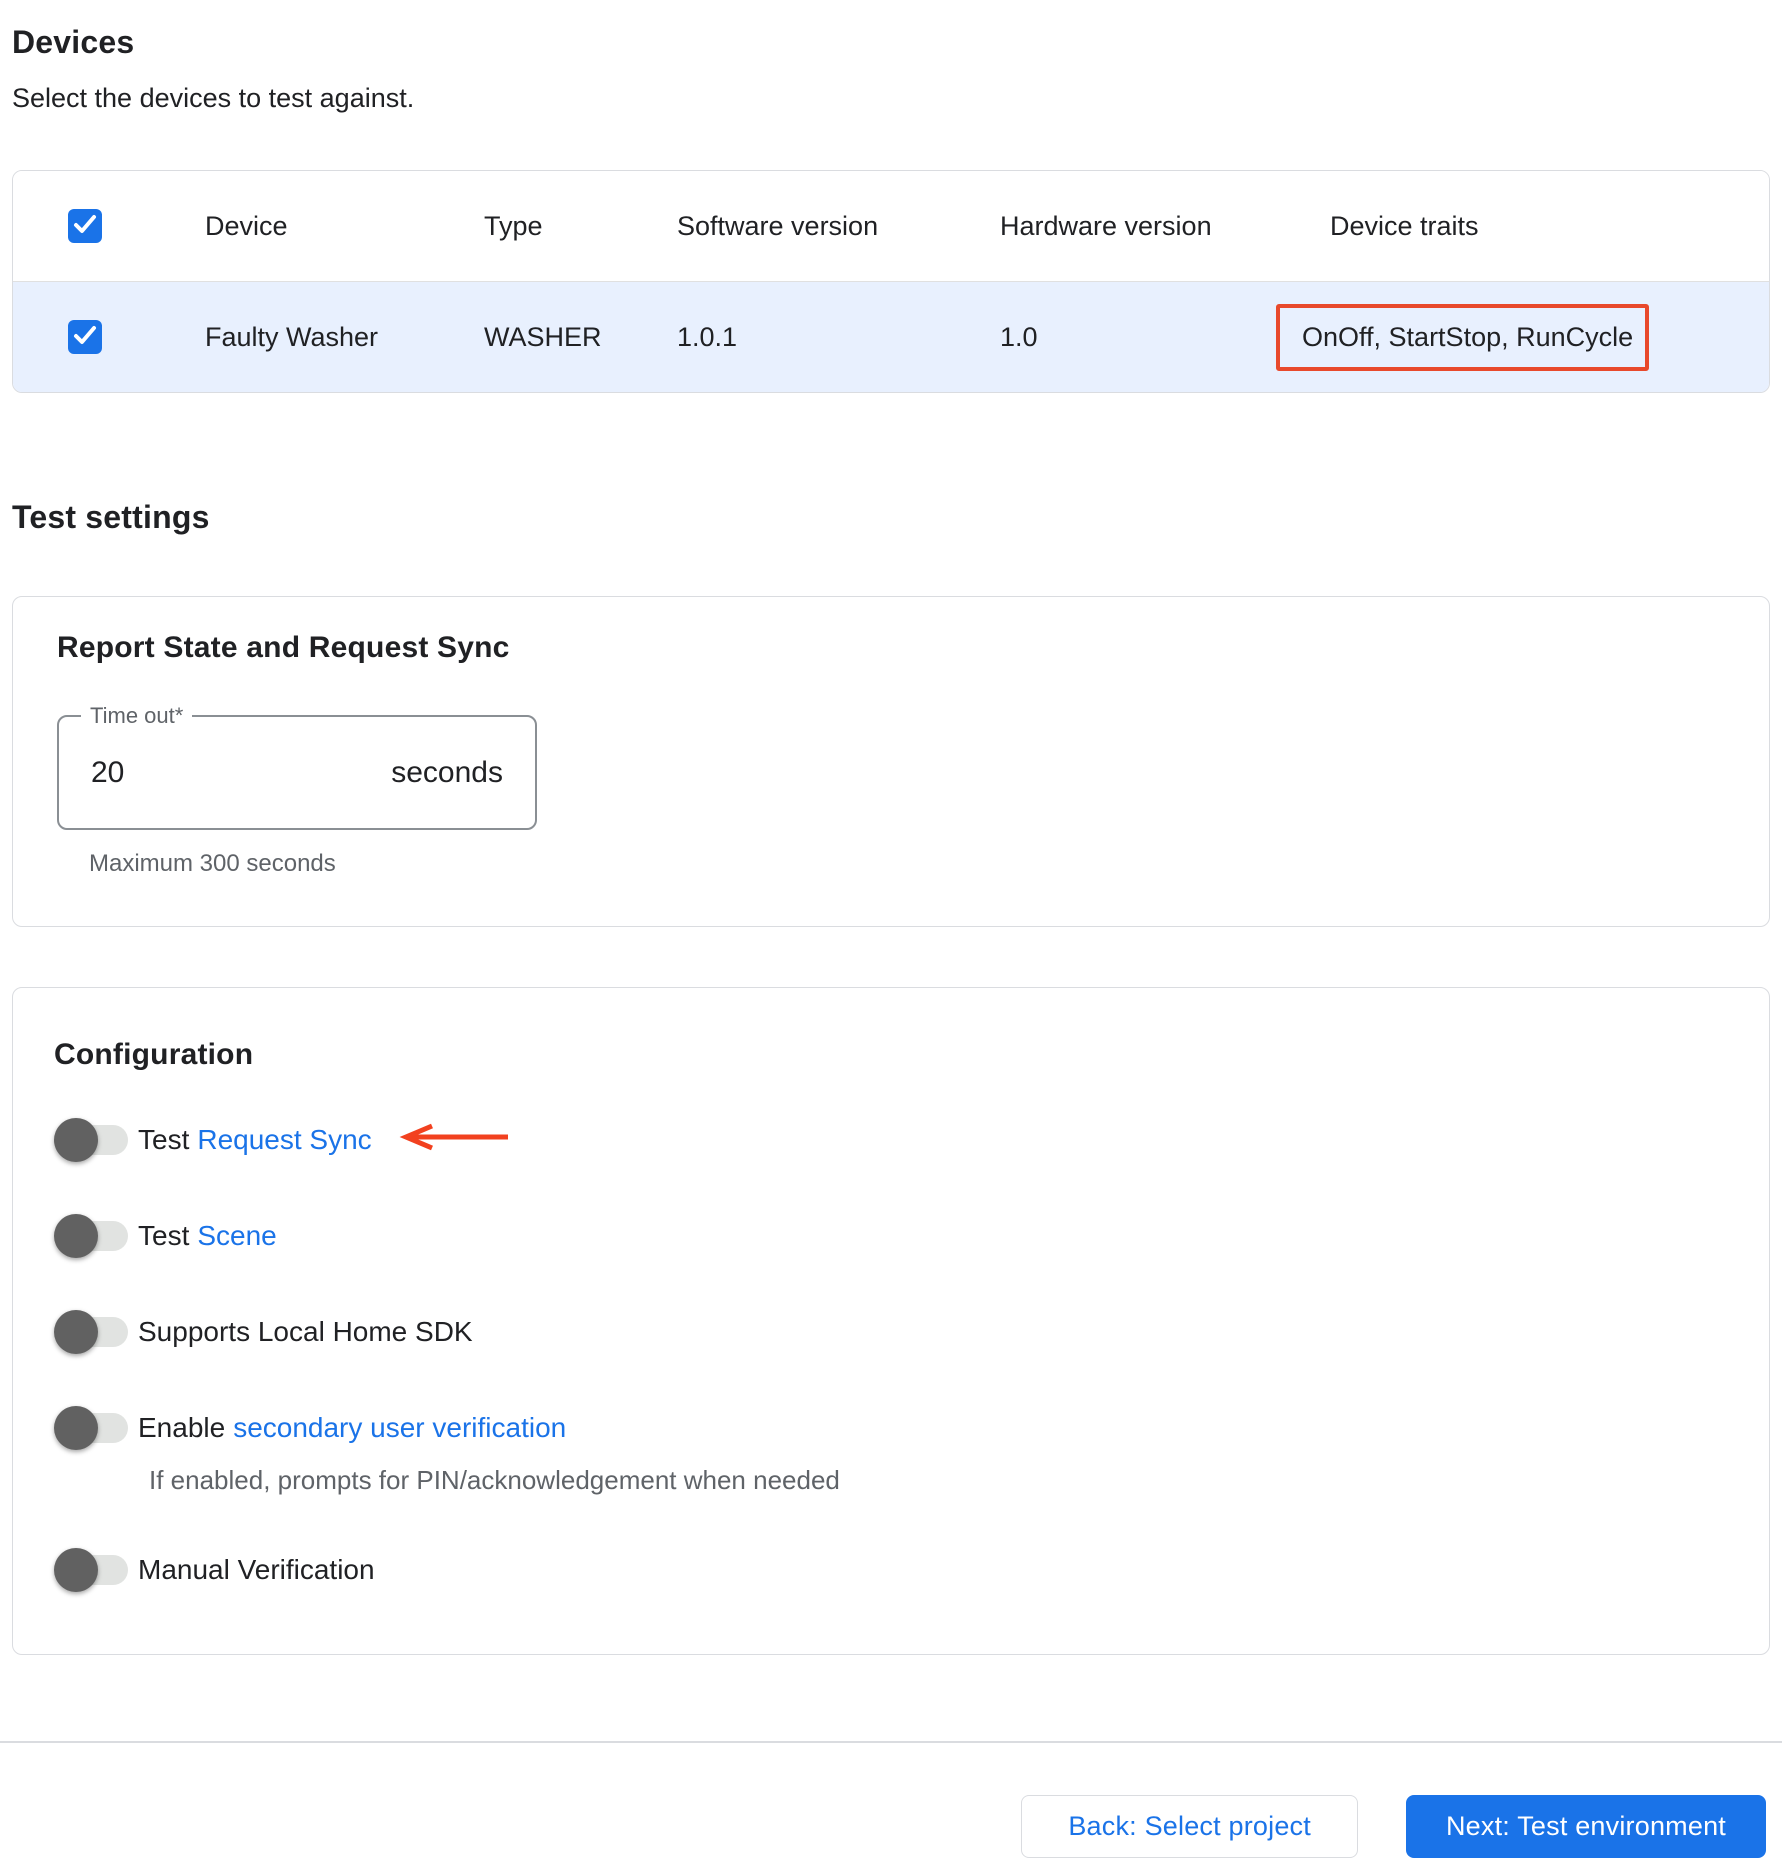  What do you see at coordinates (212, 863) in the screenshot?
I see `timeout-helper-text: Maximum 300 seconds` at bounding box center [212, 863].